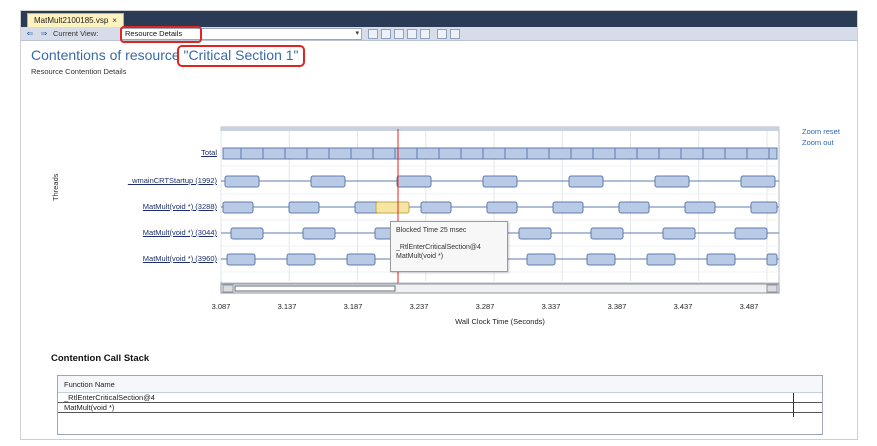 The image size is (877, 446). What do you see at coordinates (485, 306) in the screenshot?
I see `x-tick-label: 3.287` at bounding box center [485, 306].